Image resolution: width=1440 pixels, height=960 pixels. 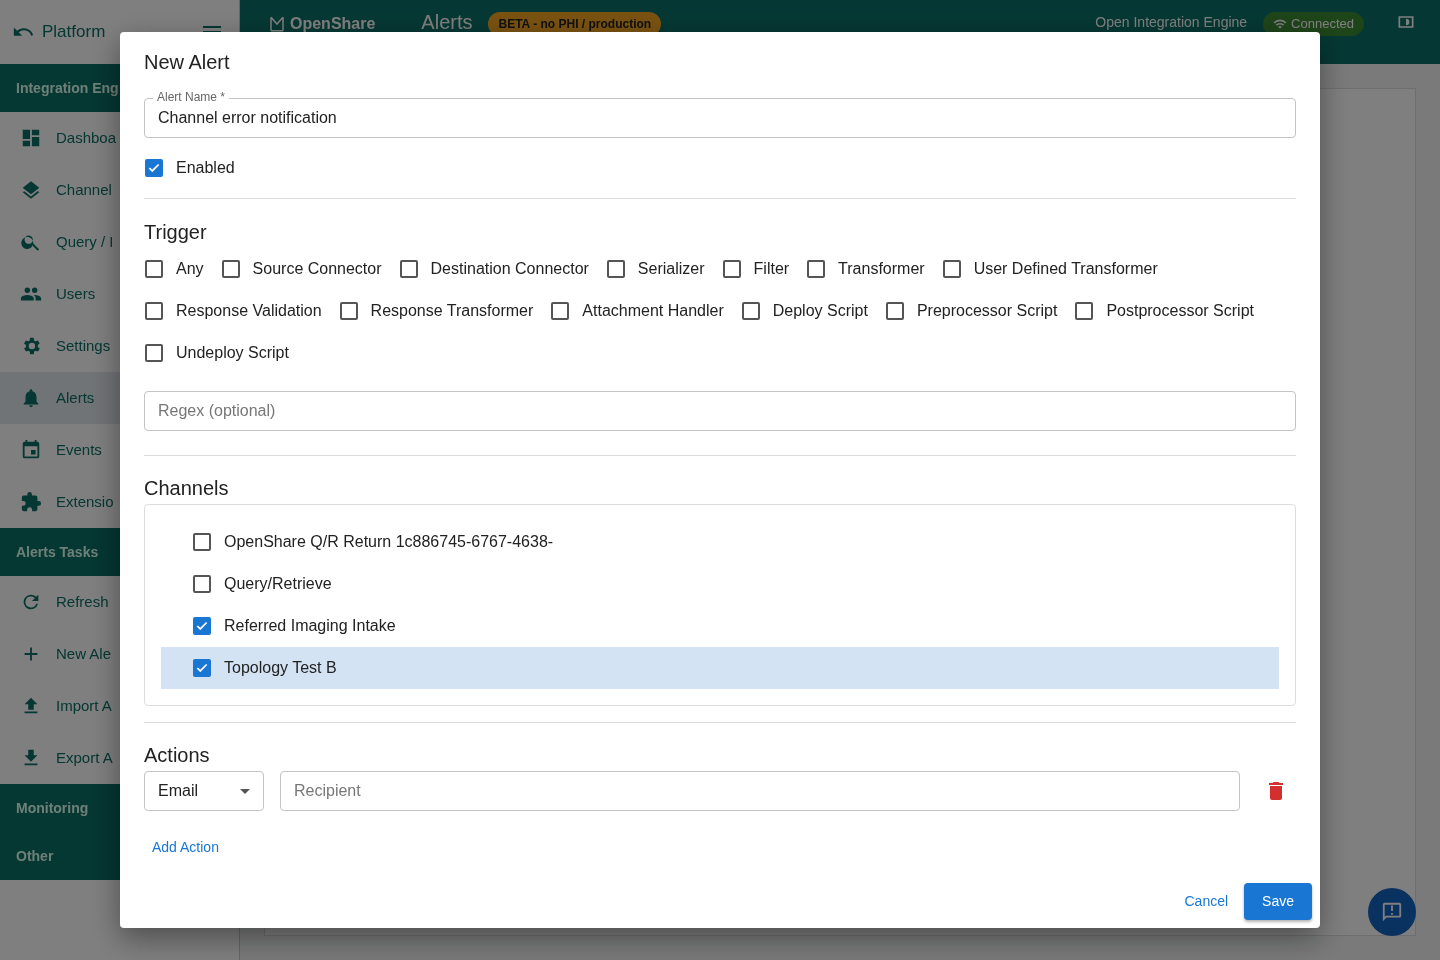 I want to click on sidebar-title: Platform, so click(x=74, y=32).